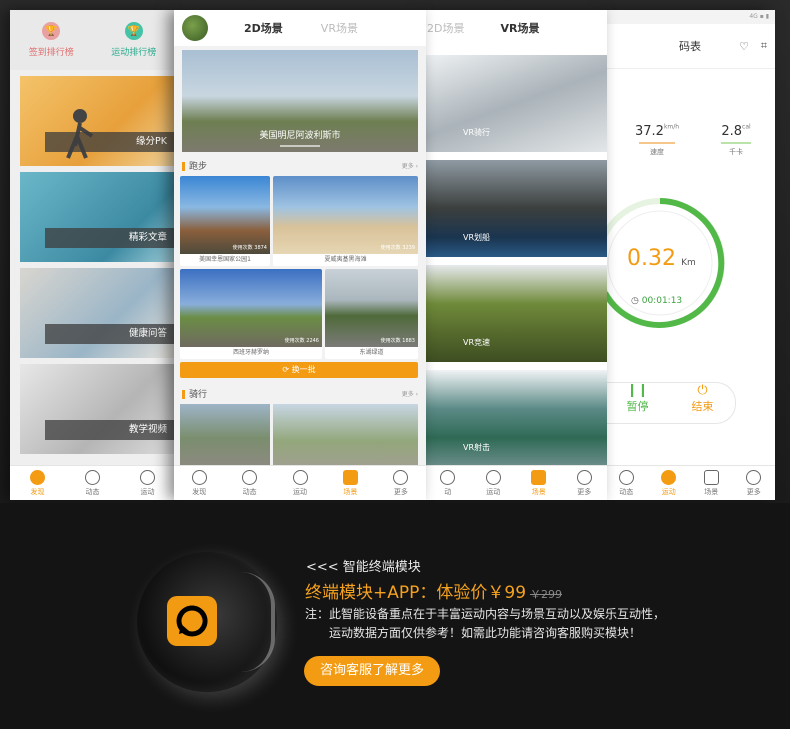 Image resolution: width=790 pixels, height=729 pixels. Describe the element at coordinates (744, 46) in the screenshot. I see `heart-icon: ♡` at that location.